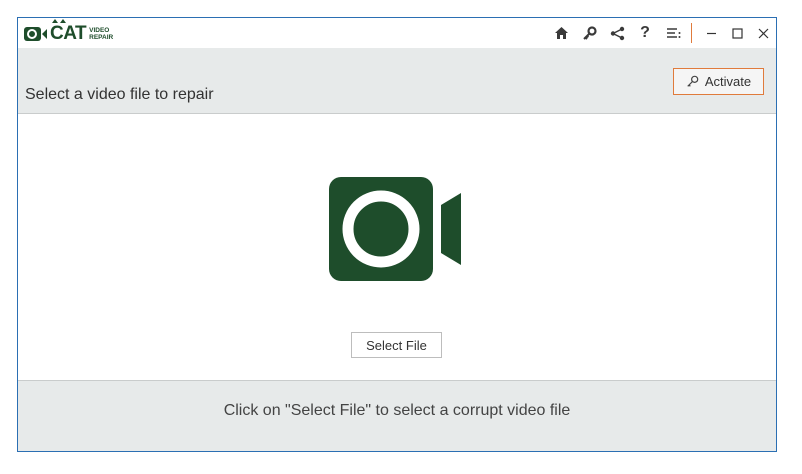  I want to click on page-title: Select a video file to repair, so click(119, 94).